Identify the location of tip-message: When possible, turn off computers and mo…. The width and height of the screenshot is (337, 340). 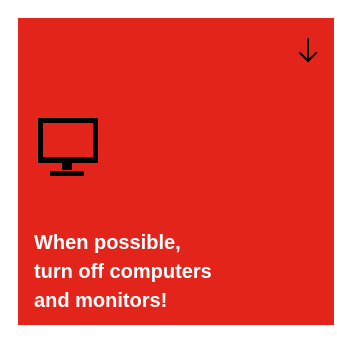
(123, 272).